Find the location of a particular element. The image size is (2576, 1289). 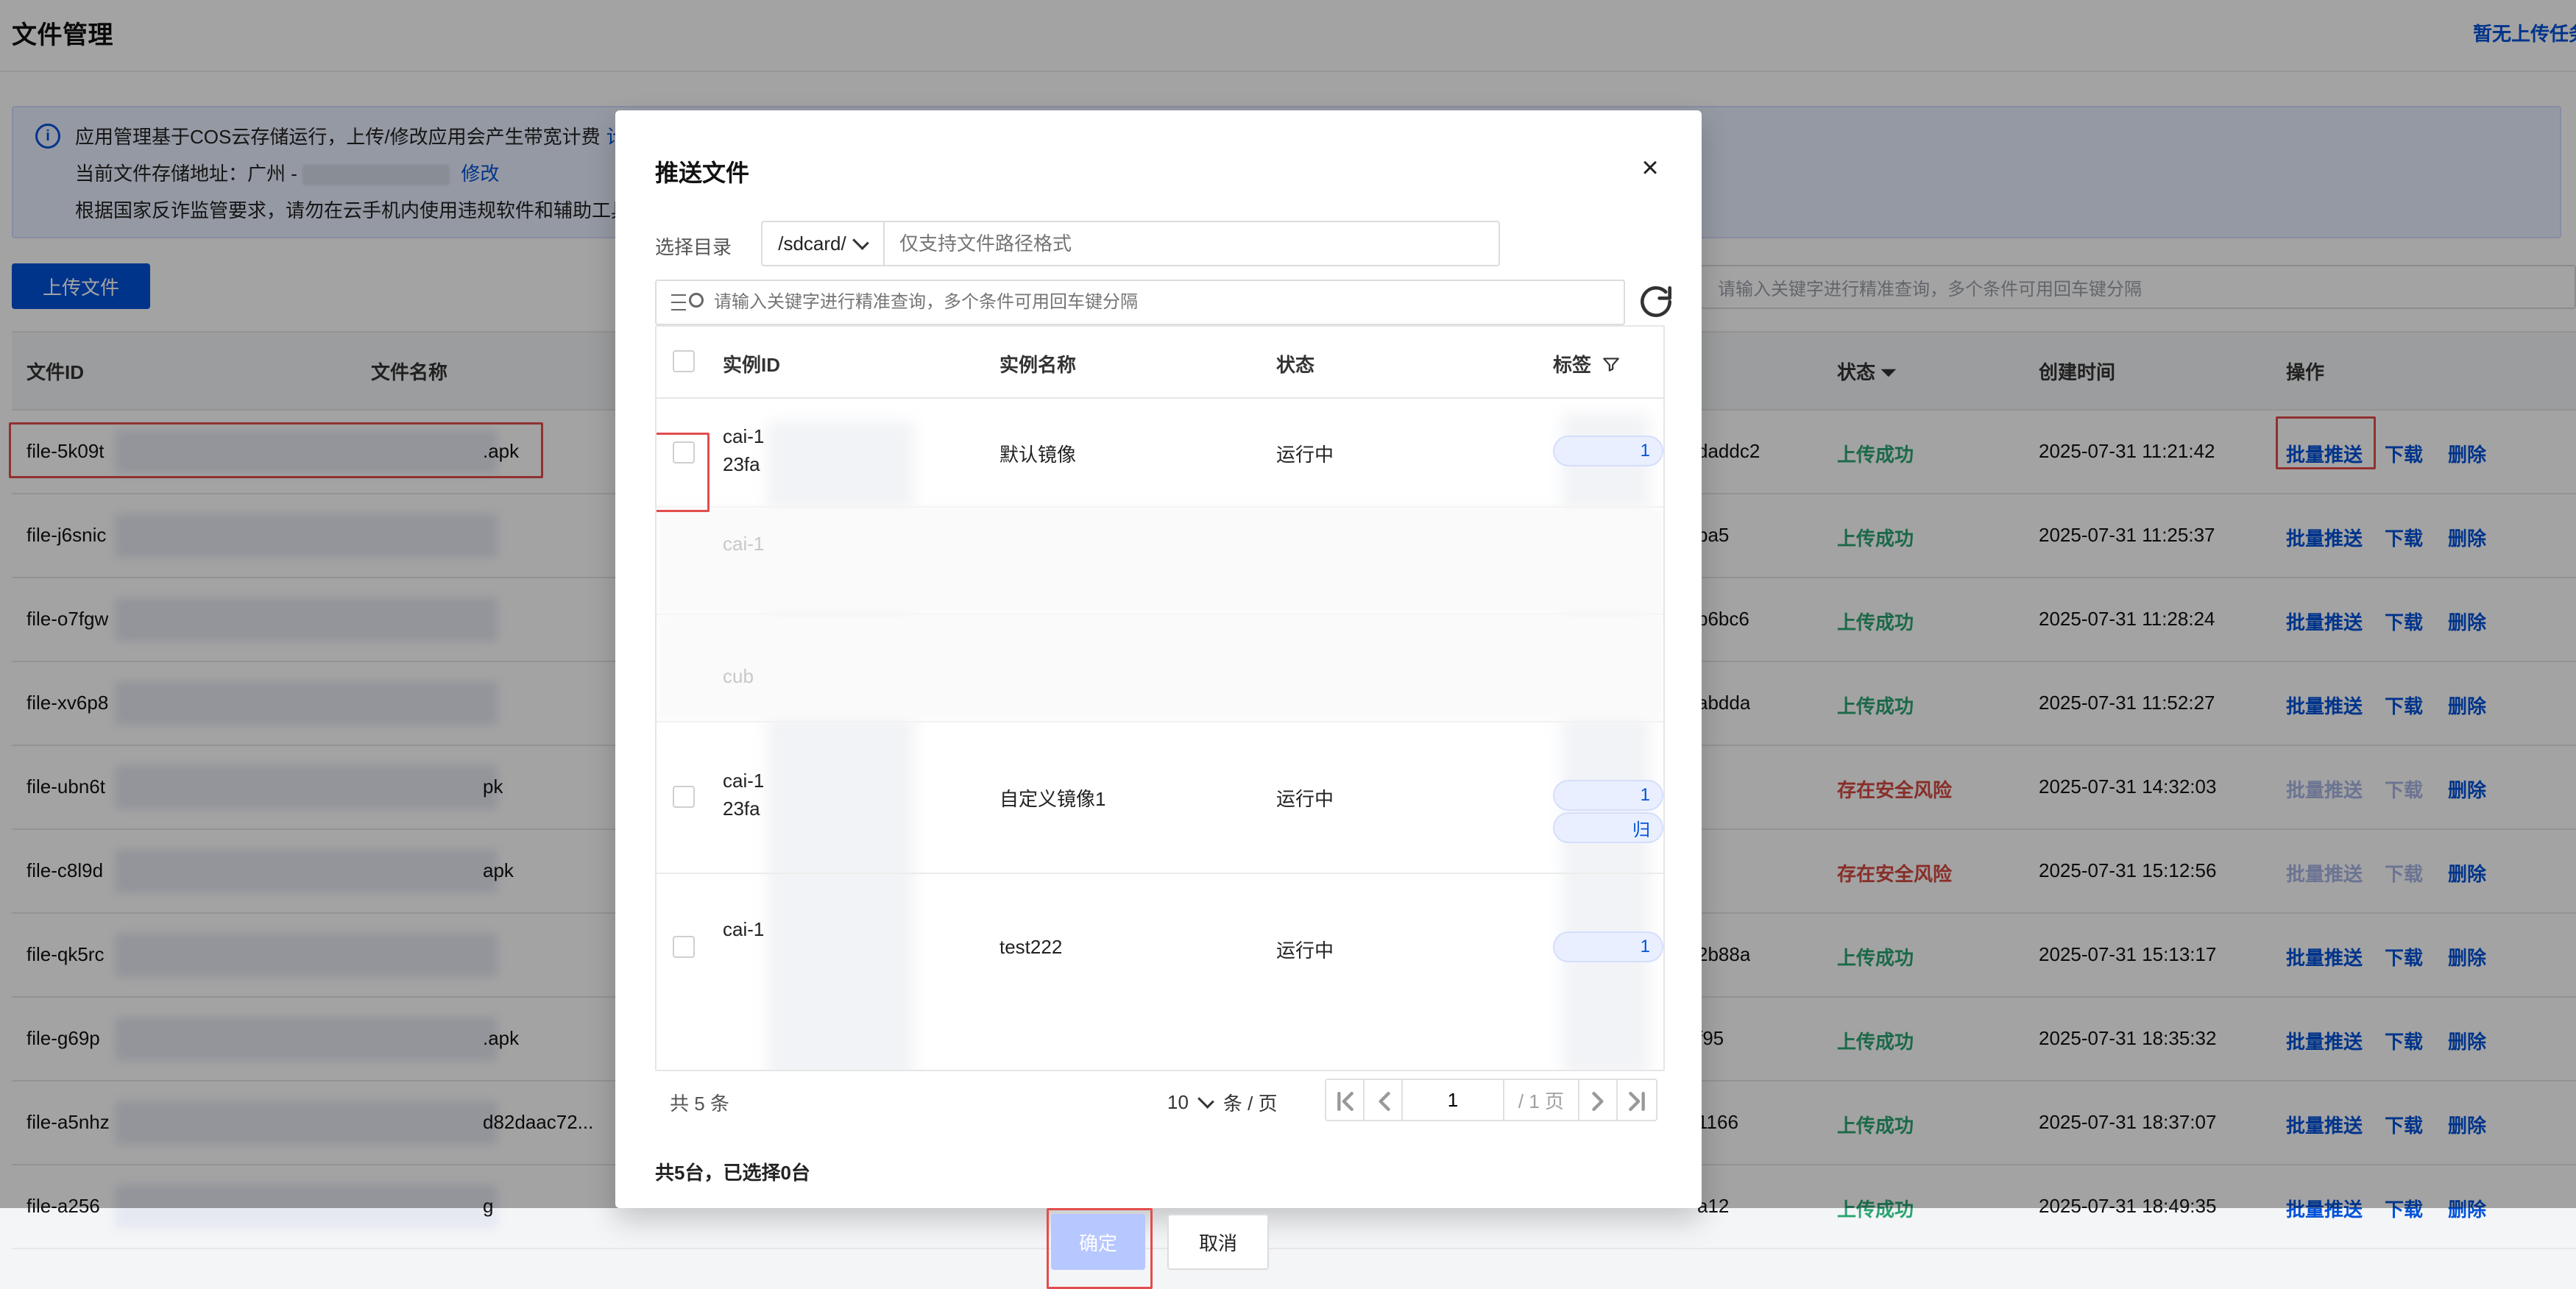

pagination: / 1 页 is located at coordinates (1491, 1100).